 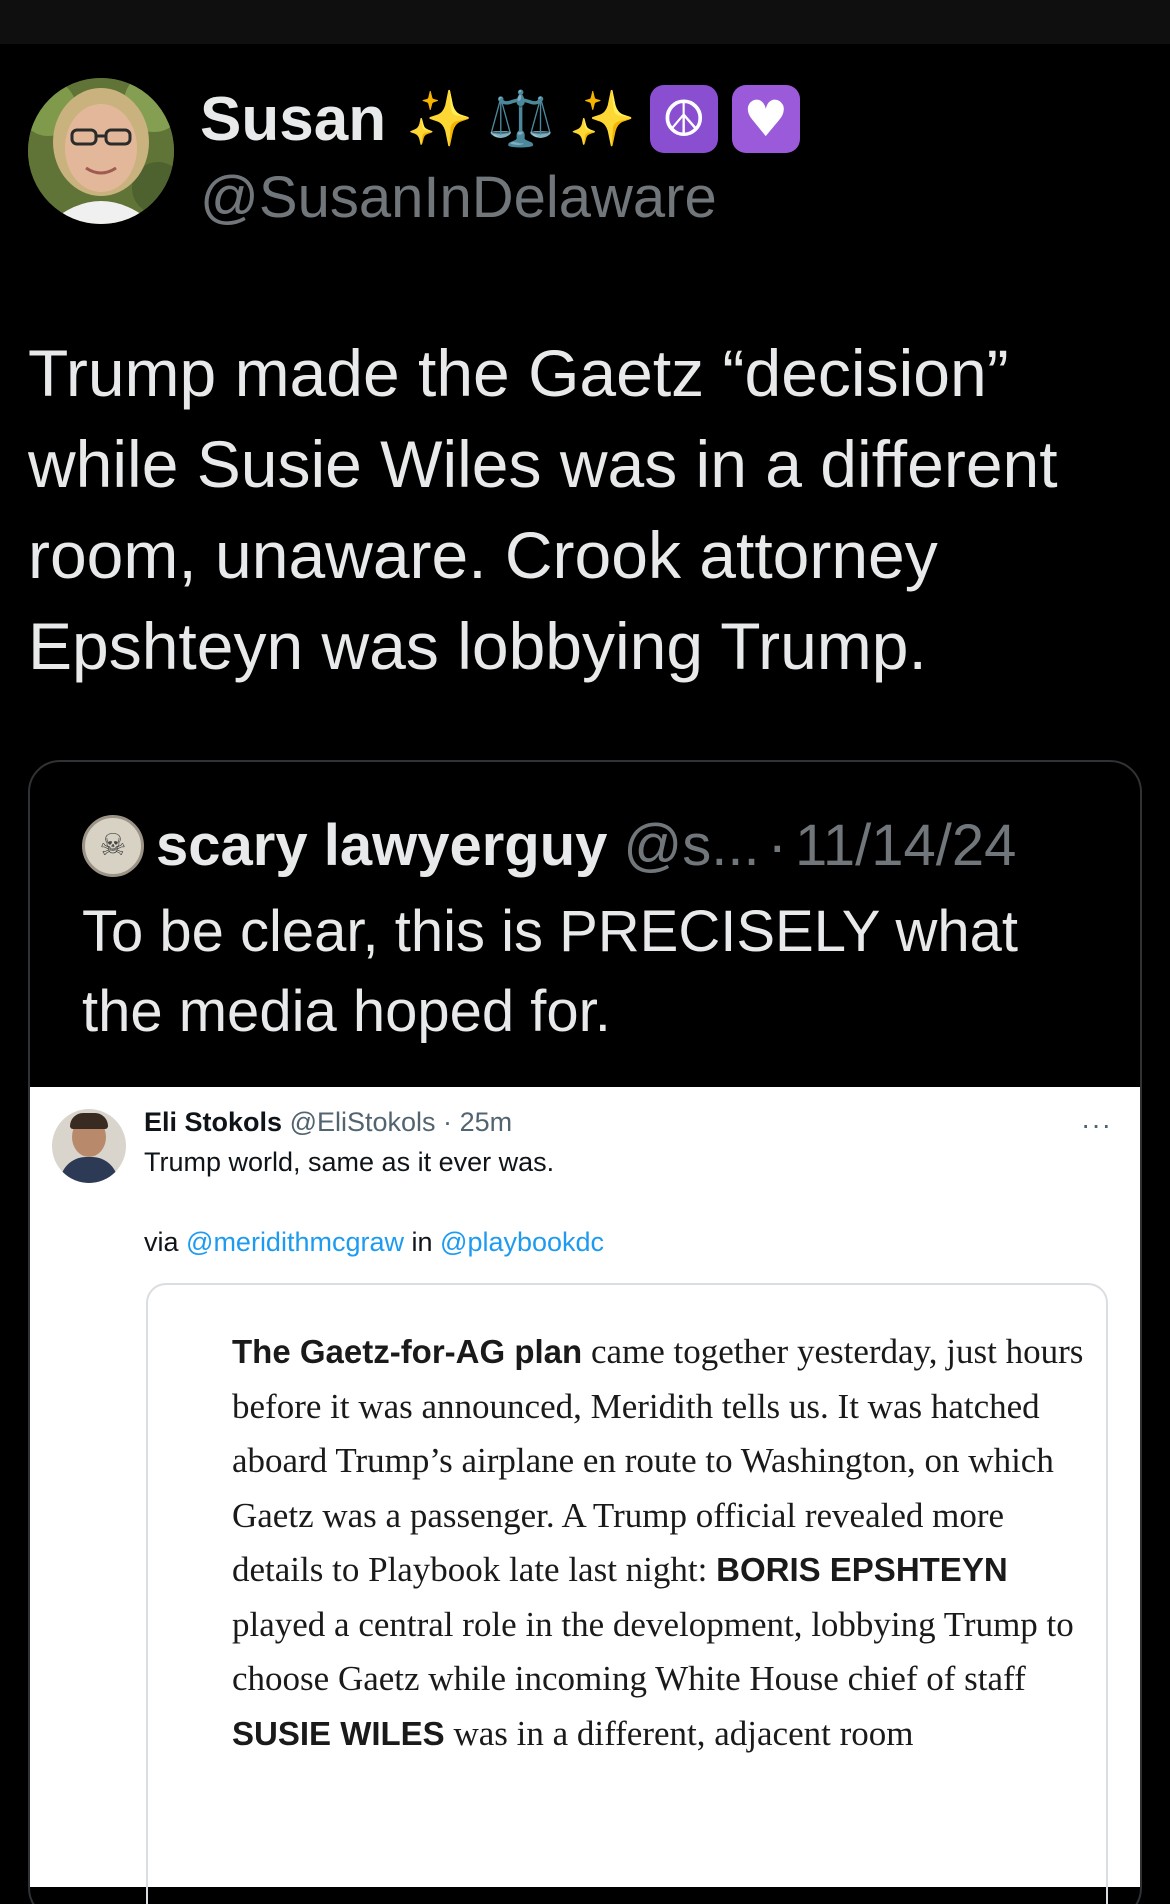 What do you see at coordinates (338, 1733) in the screenshot?
I see `article-bold-name: SUSIE WILES` at bounding box center [338, 1733].